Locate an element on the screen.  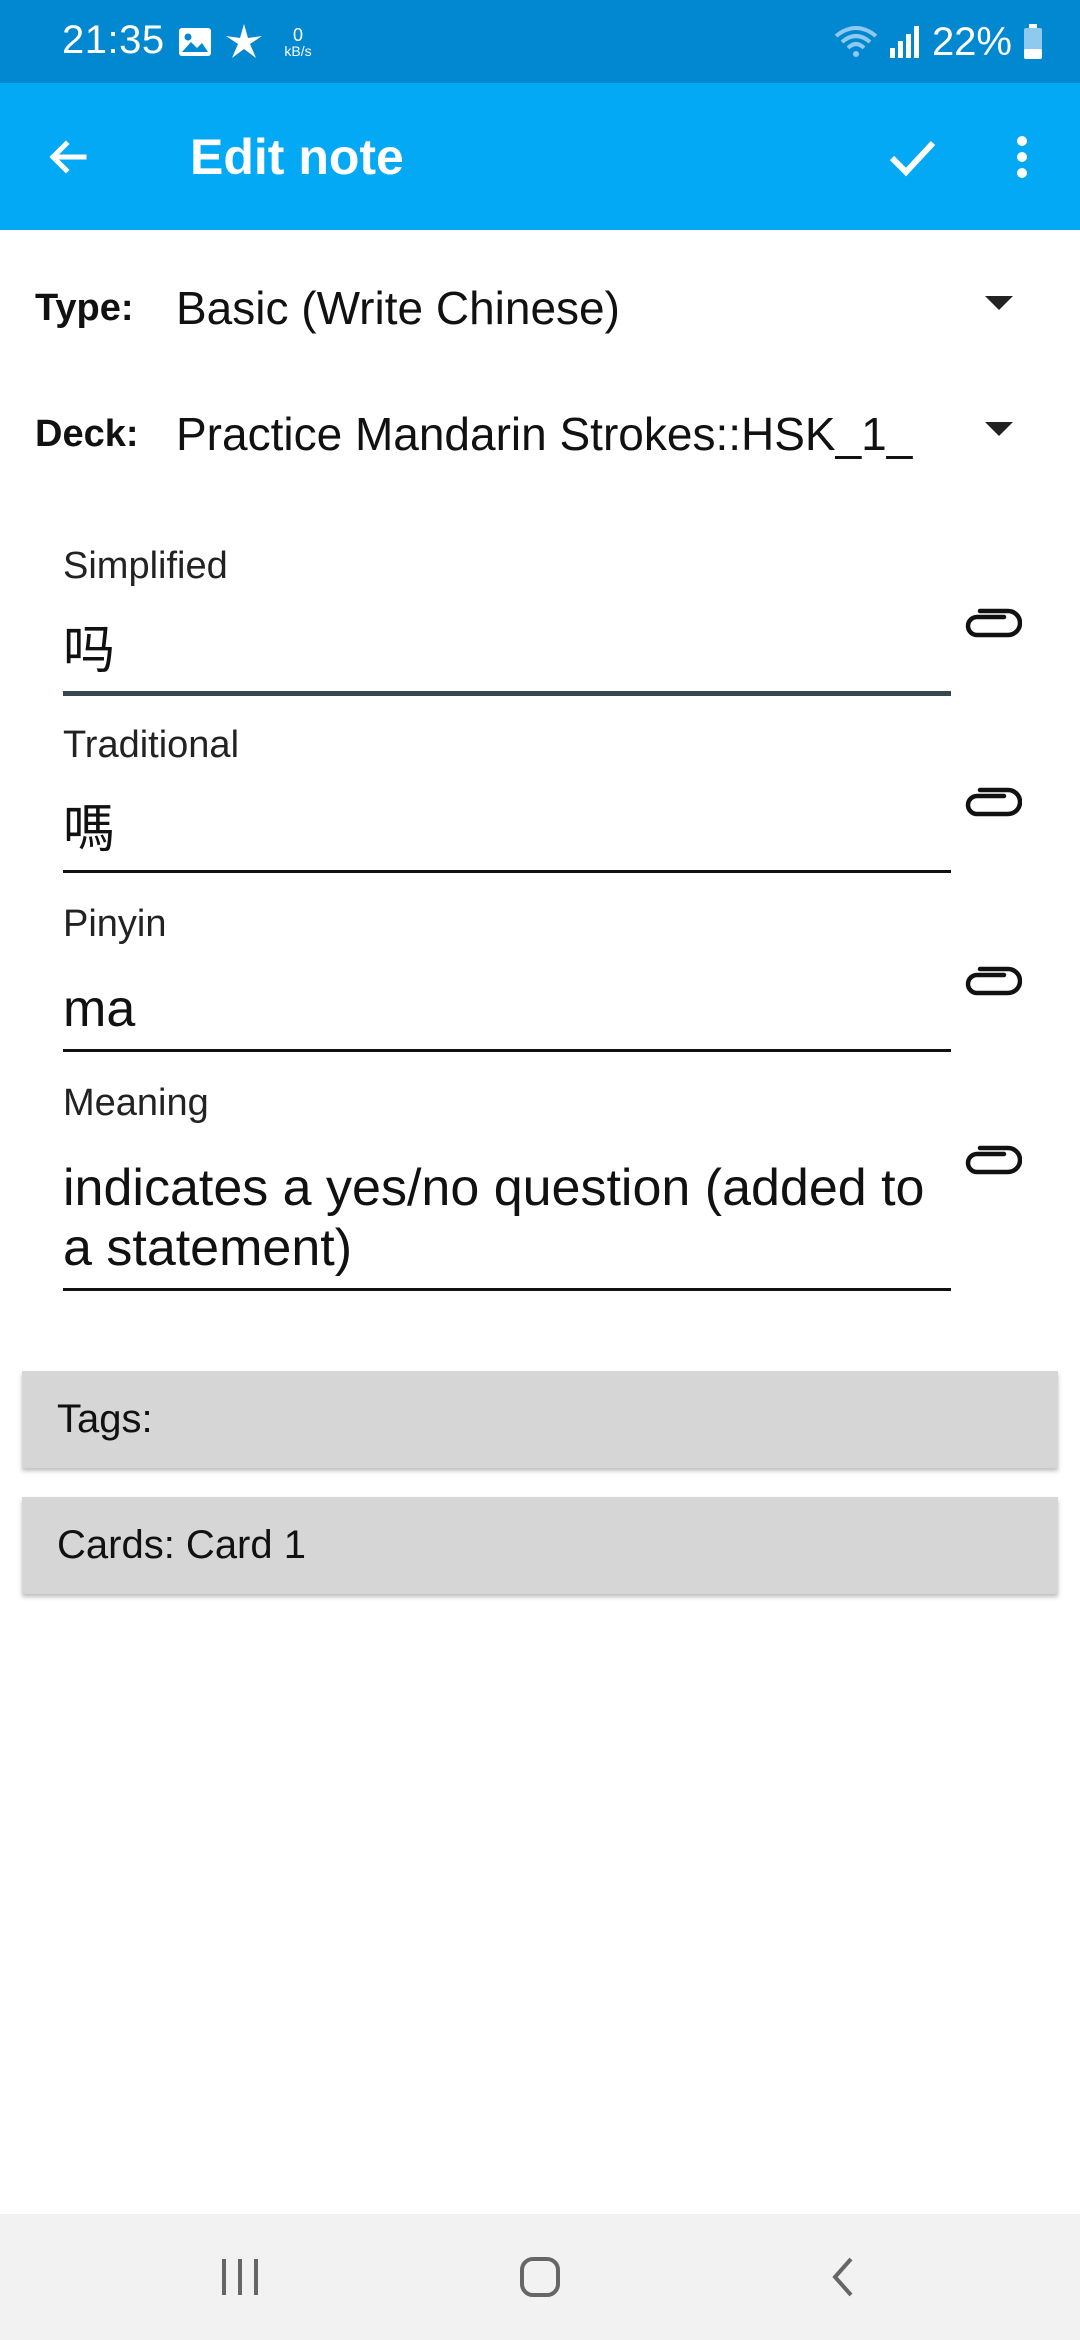
back-arrow-icon is located at coordinates (68, 157).